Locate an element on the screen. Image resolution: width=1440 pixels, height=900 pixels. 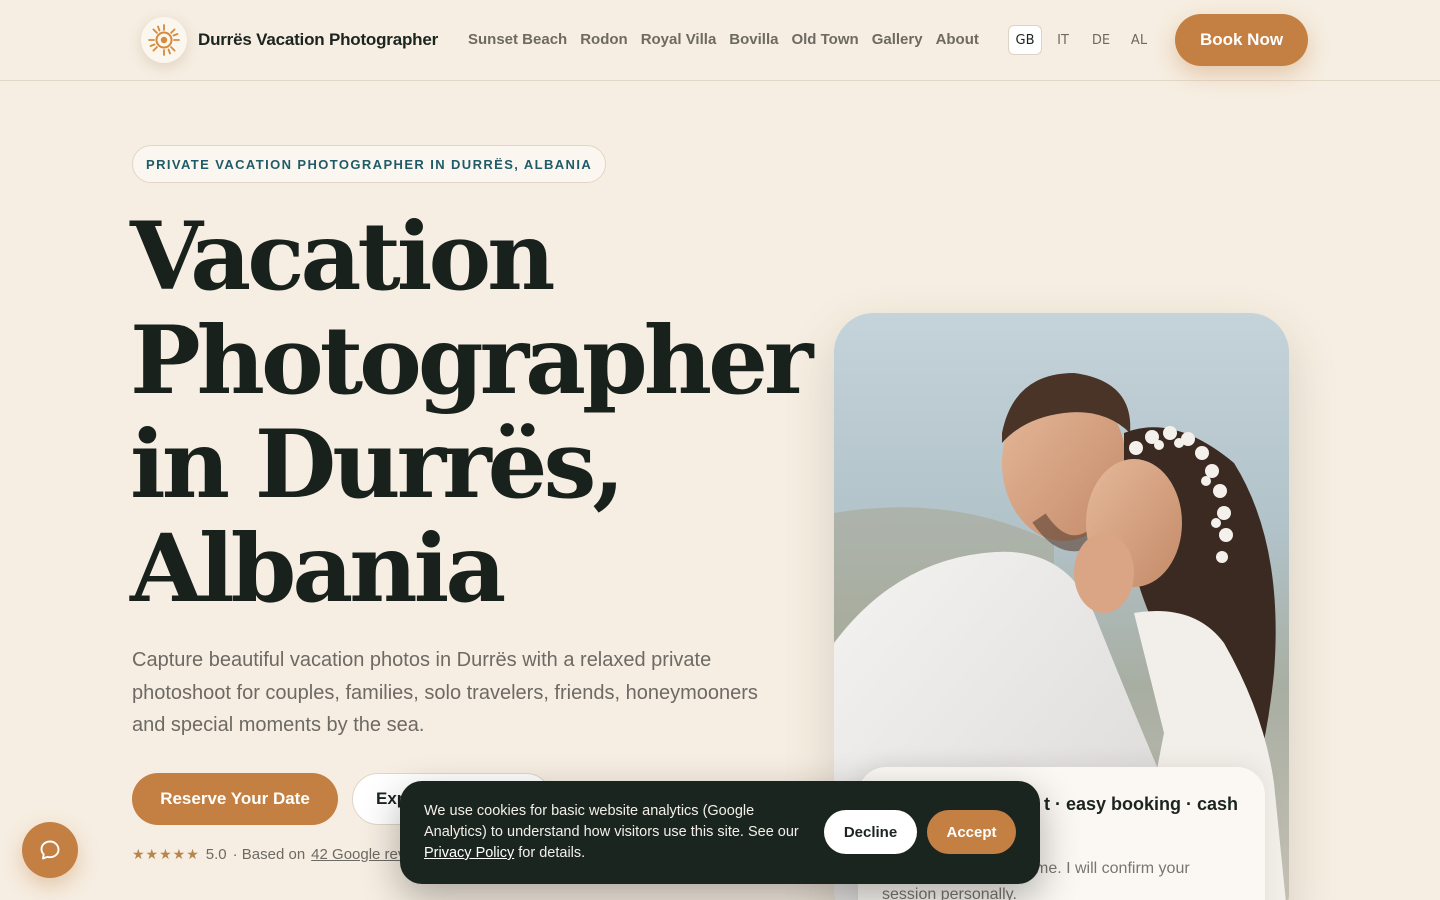
decline-cookies-button: Decline is located at coordinates (870, 832).